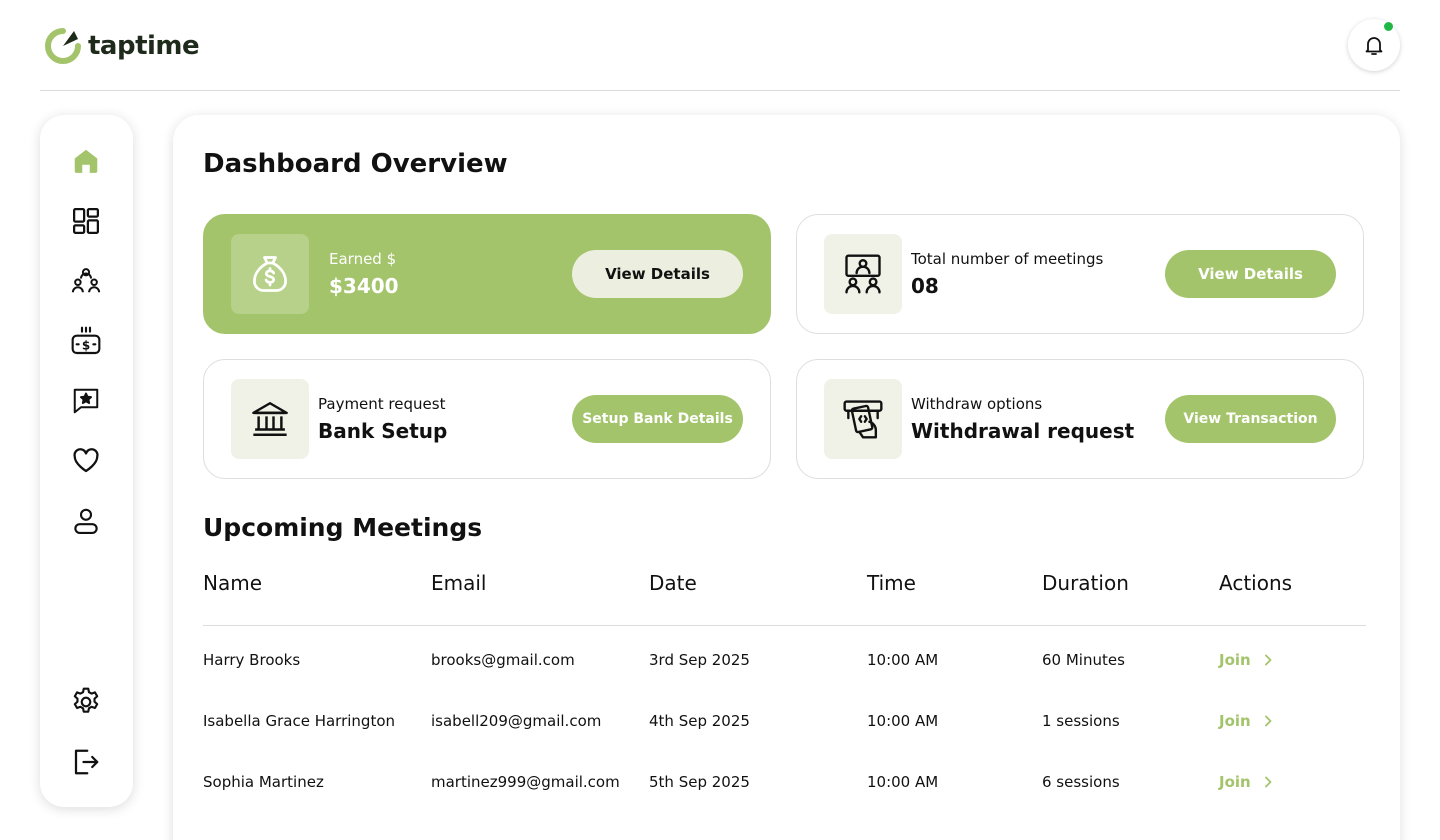 The height and width of the screenshot is (840, 1440). What do you see at coordinates (382, 404) in the screenshot?
I see `card-label: Payment request` at bounding box center [382, 404].